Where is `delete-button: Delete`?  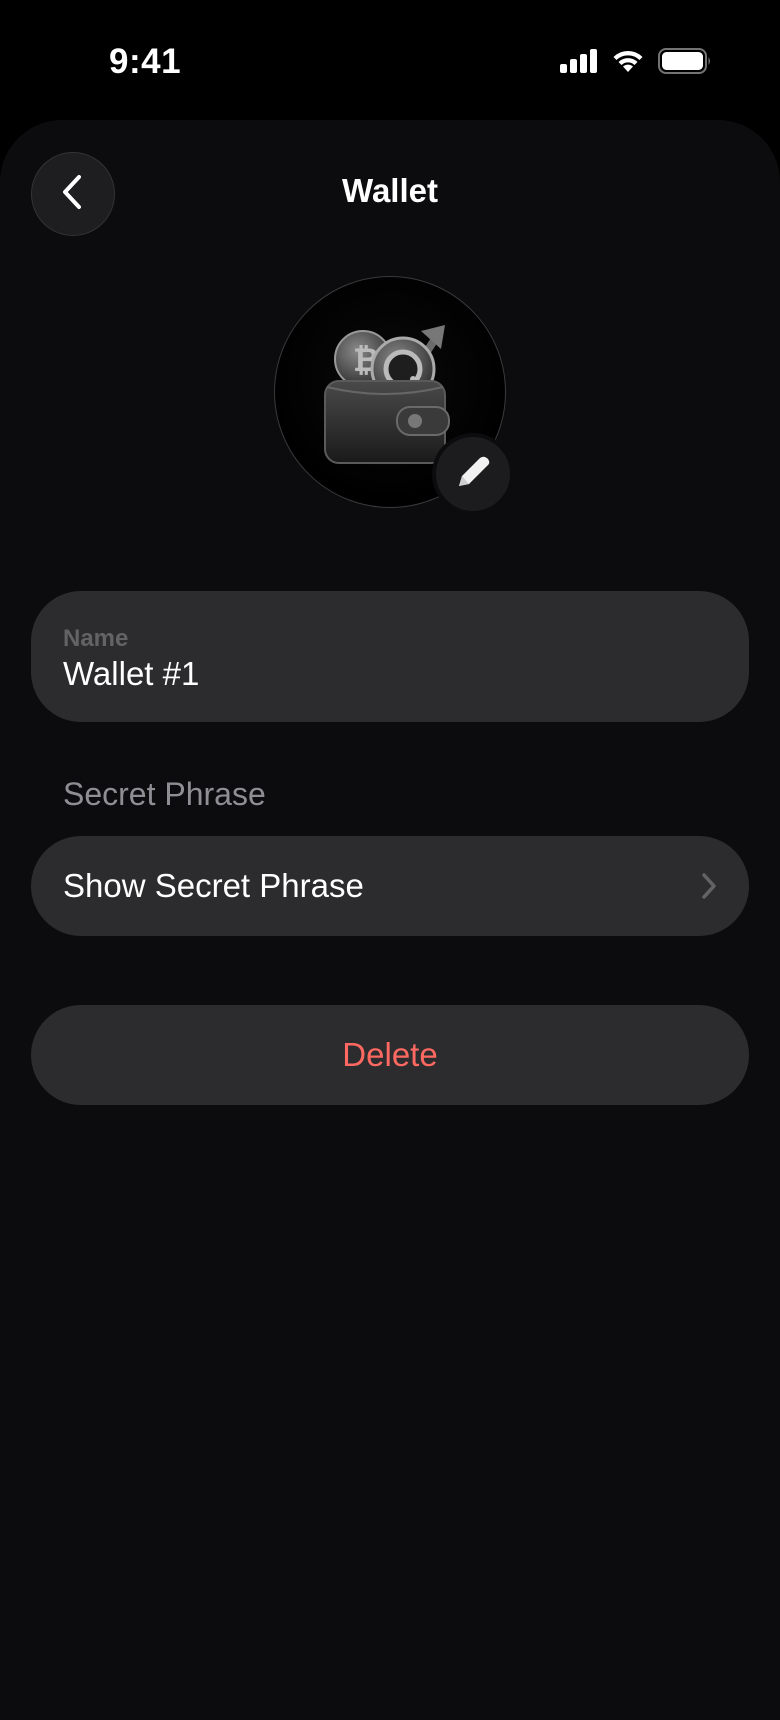
delete-button: Delete is located at coordinates (390, 1055).